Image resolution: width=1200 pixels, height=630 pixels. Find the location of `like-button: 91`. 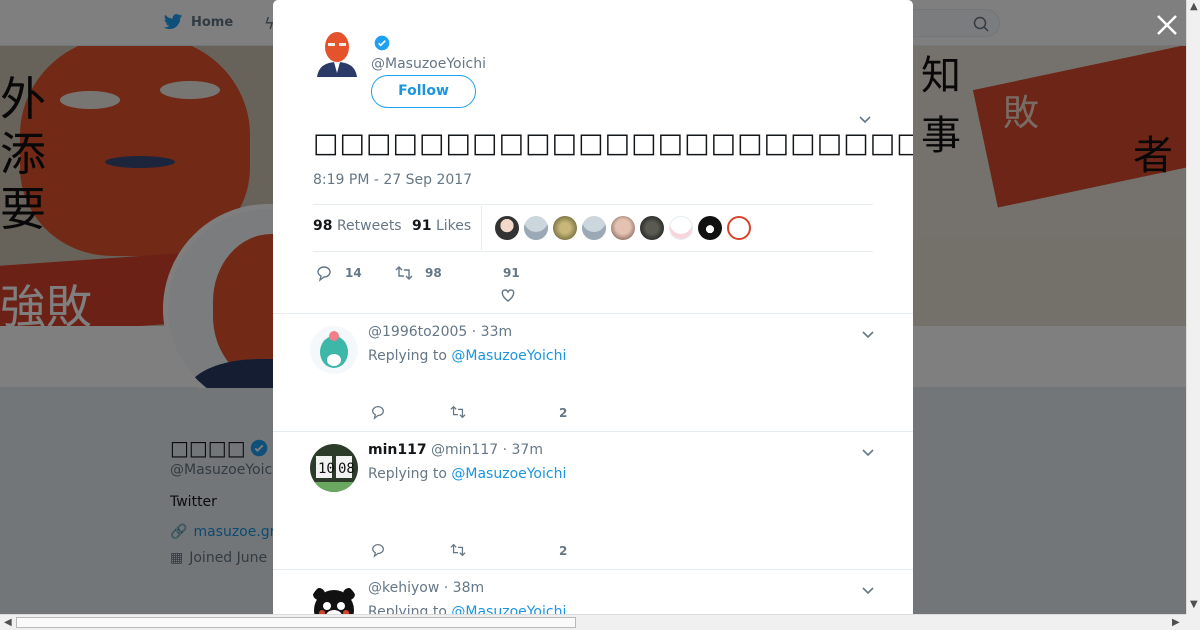

like-button: 91 is located at coordinates (510, 285).